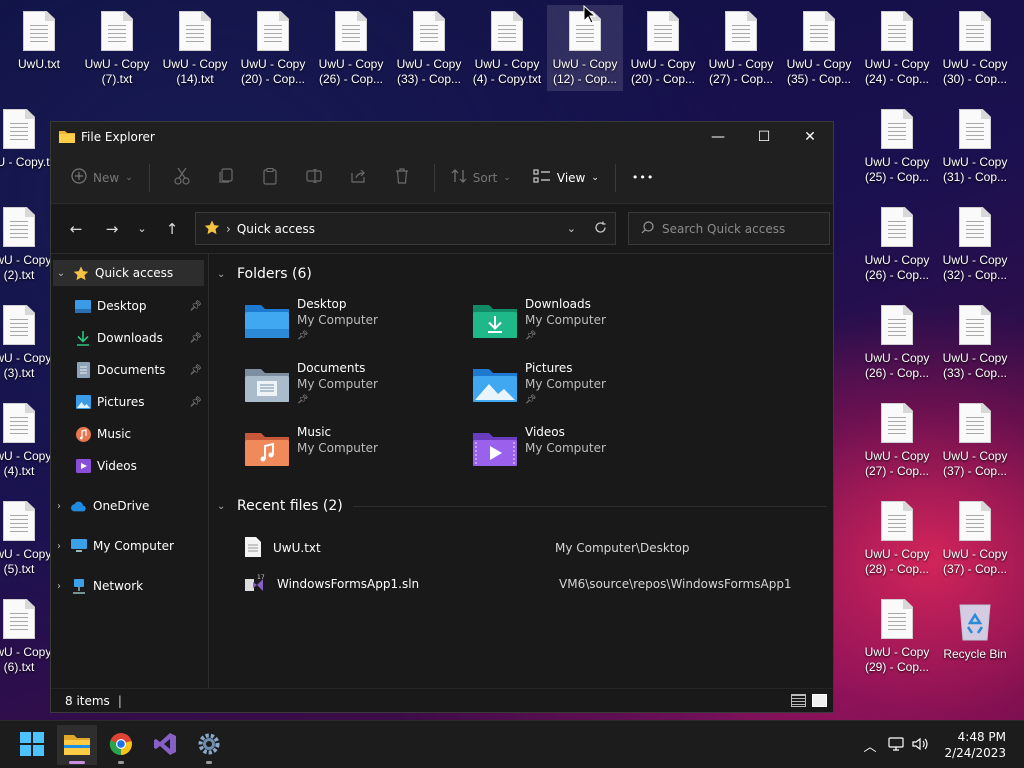 This screenshot has width=1024, height=768. Describe the element at coordinates (587, 321) in the screenshot. I see `folder-tile-downloads: Downloads My Computer 📌︎` at that location.